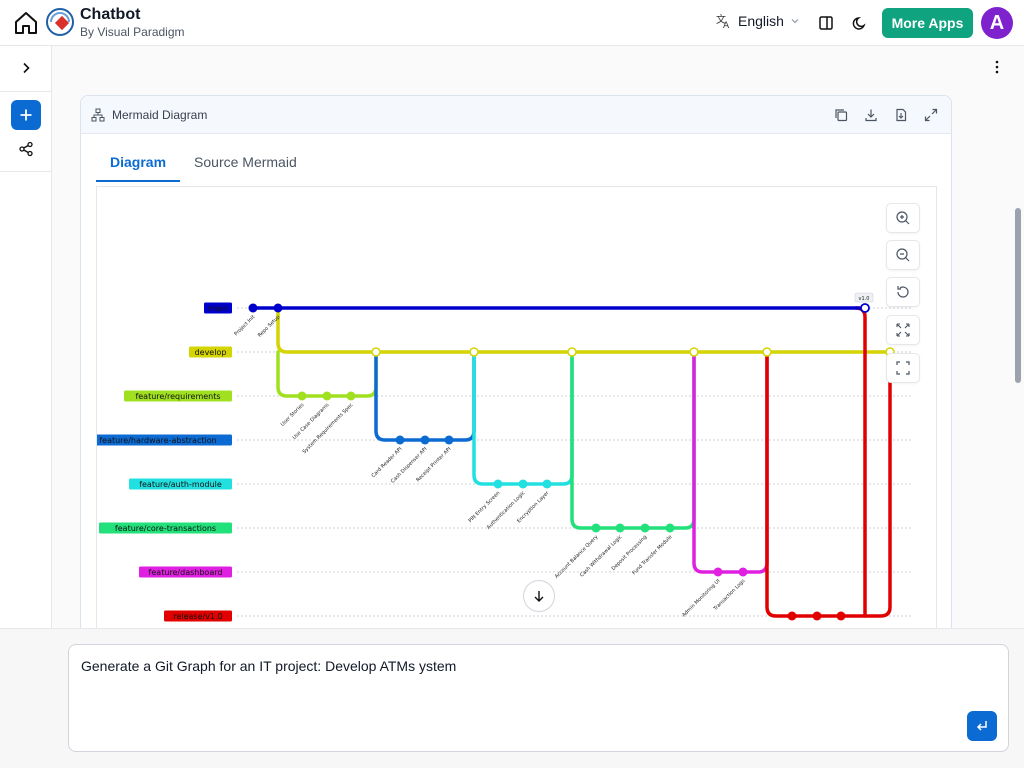  What do you see at coordinates (516, 115) in the screenshot?
I see `card-header: Mermaid Diagram` at bounding box center [516, 115].